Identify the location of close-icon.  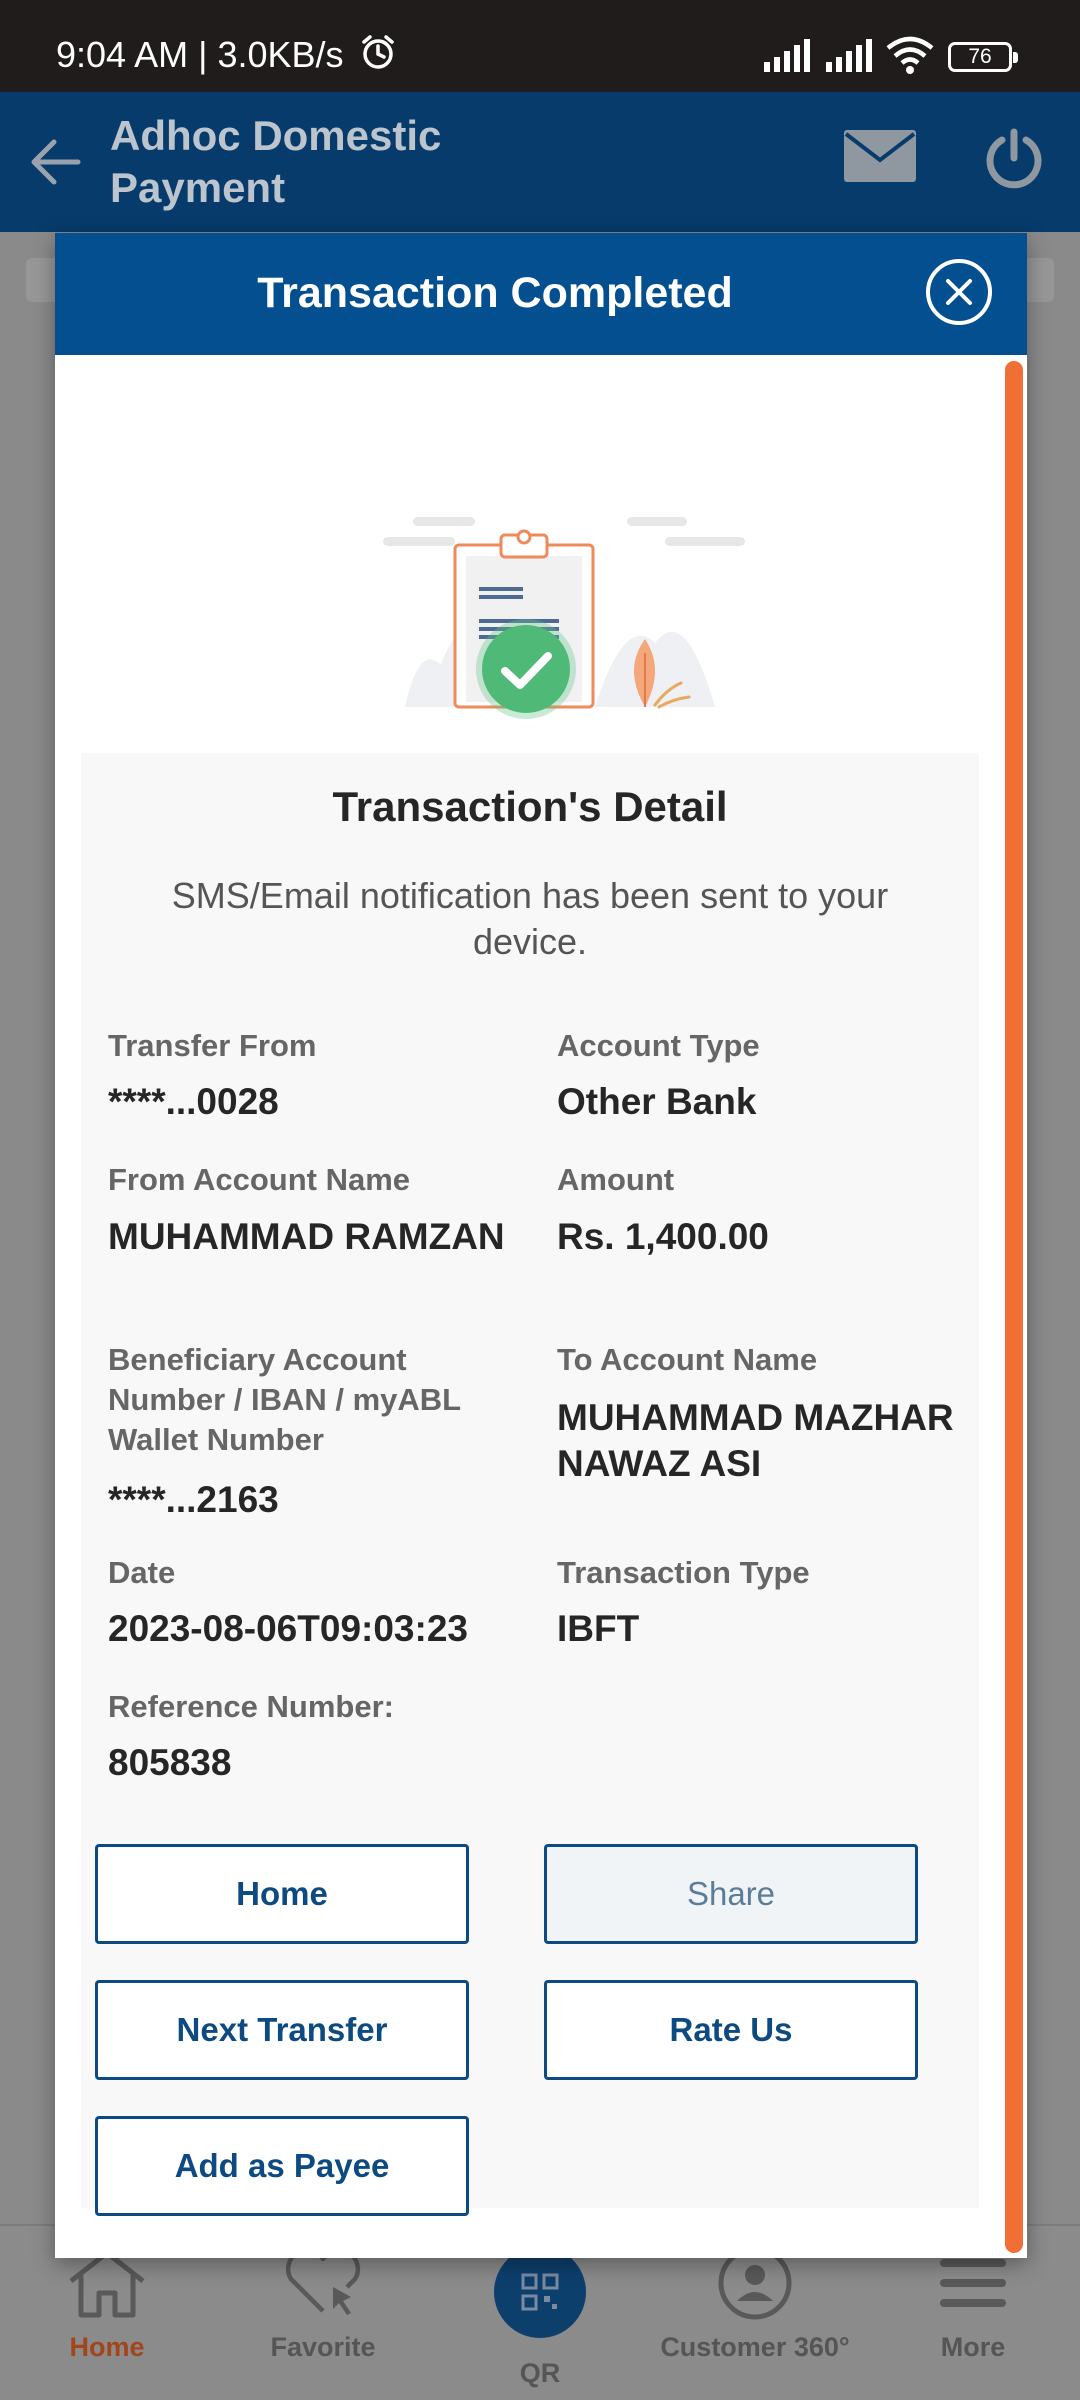
(959, 292).